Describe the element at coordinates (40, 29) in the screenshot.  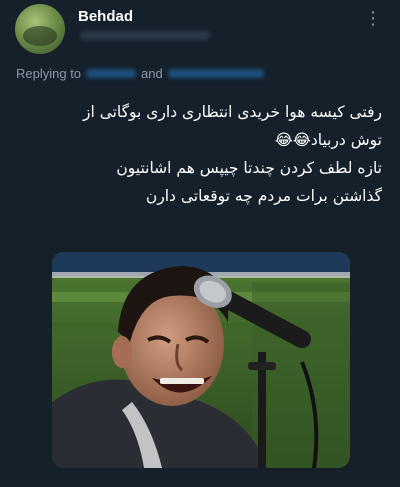
I see `avatar` at that location.